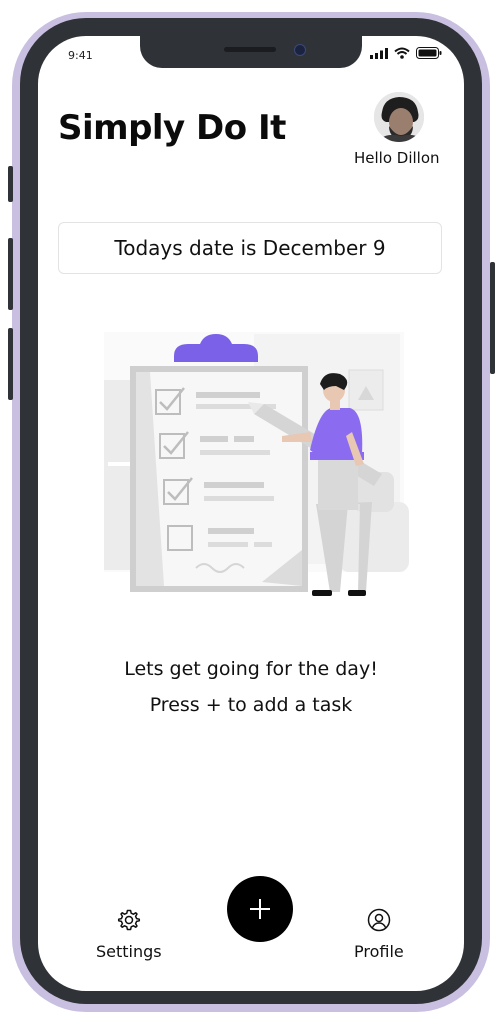  I want to click on add-task-button, so click(260, 909).